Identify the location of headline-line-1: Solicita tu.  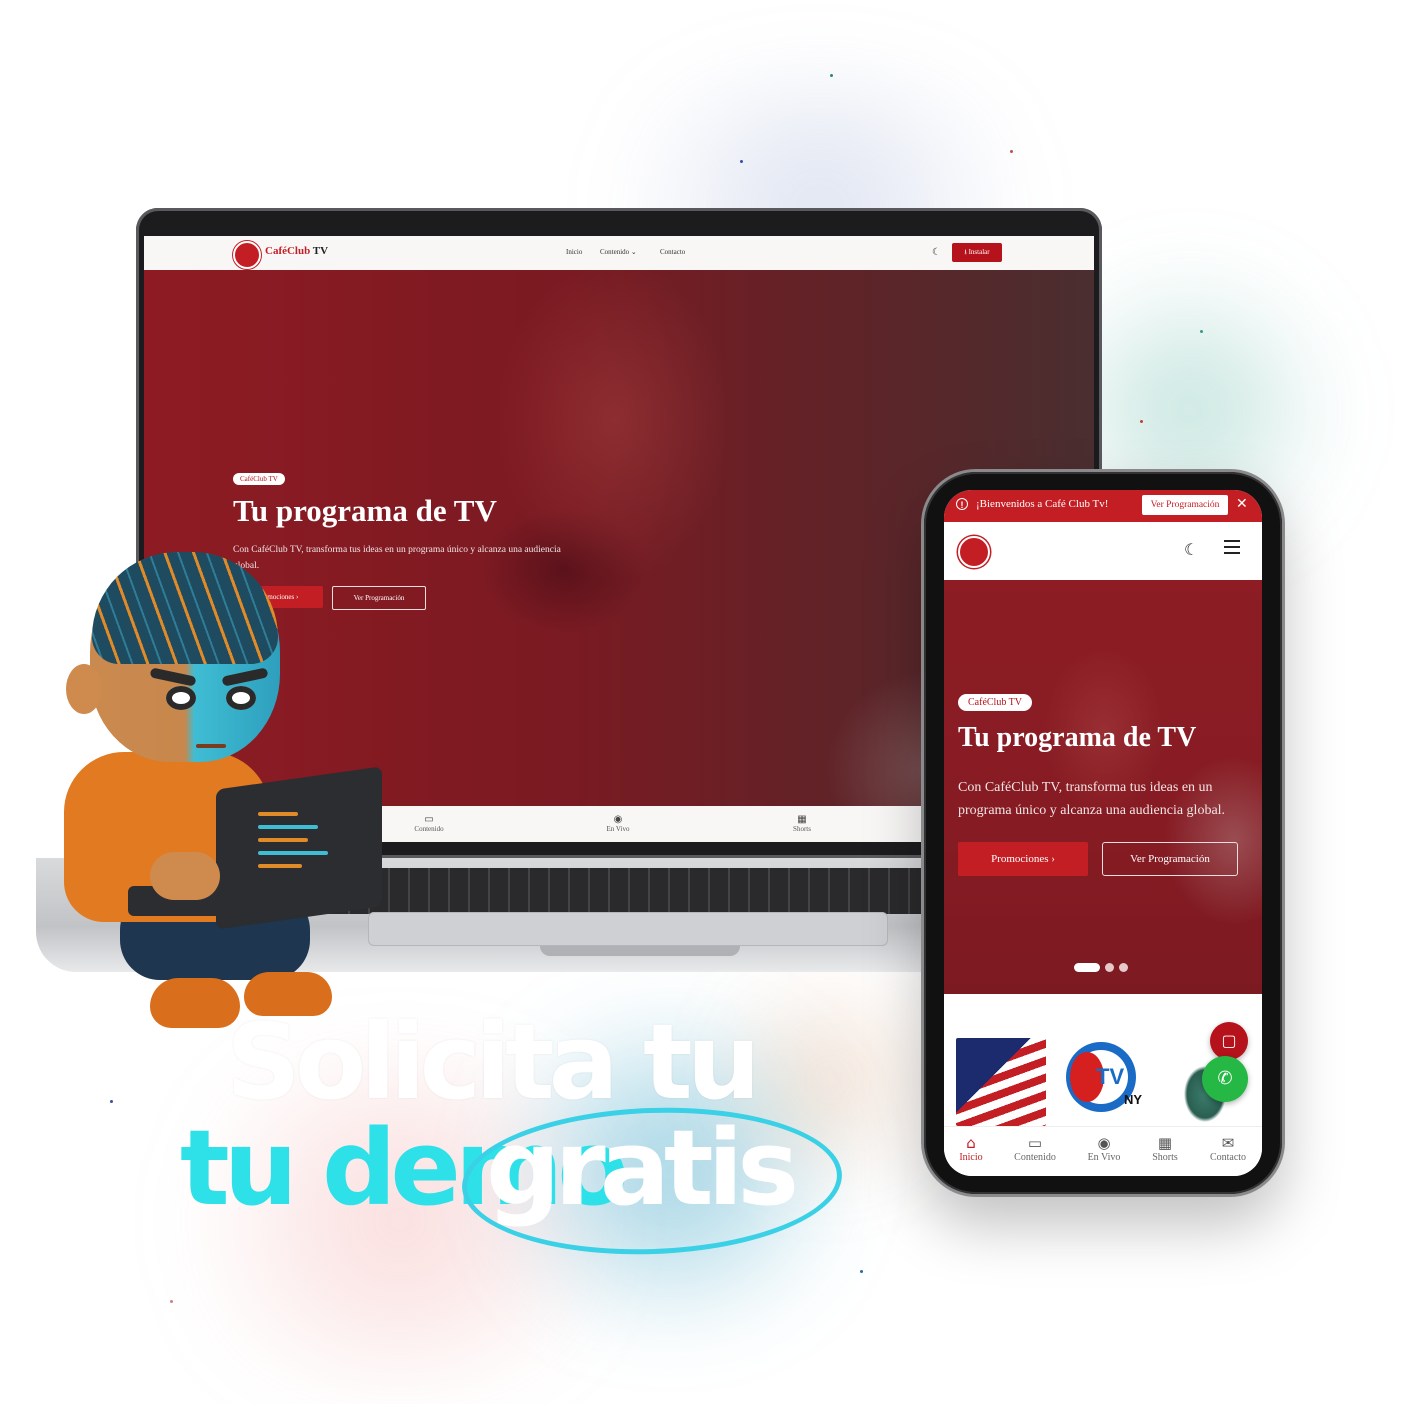
(493, 1062).